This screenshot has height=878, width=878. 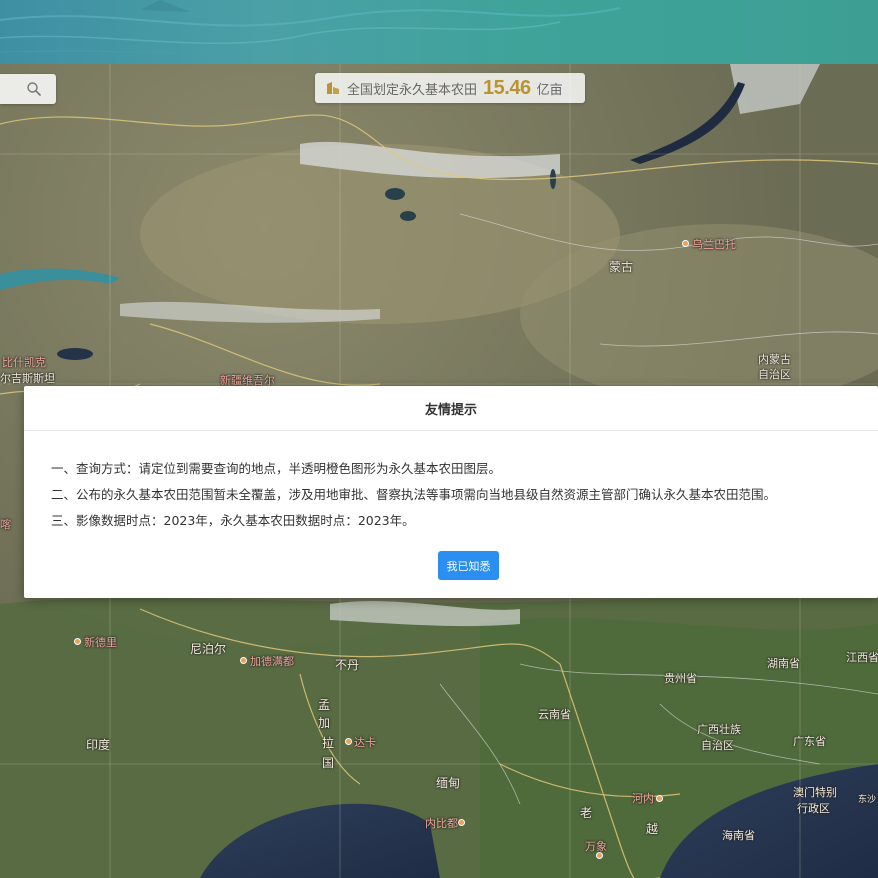 What do you see at coordinates (208, 649) in the screenshot?
I see `map-label-nepal: 尼泊尔` at bounding box center [208, 649].